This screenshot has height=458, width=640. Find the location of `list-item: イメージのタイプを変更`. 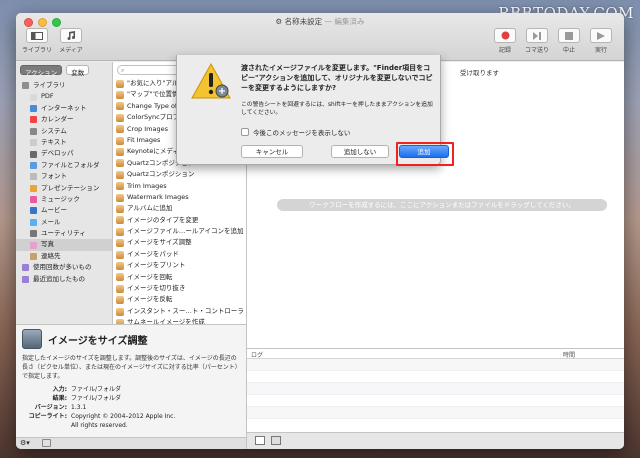

list-item: イメージのタイプを変更 is located at coordinates (179, 220).